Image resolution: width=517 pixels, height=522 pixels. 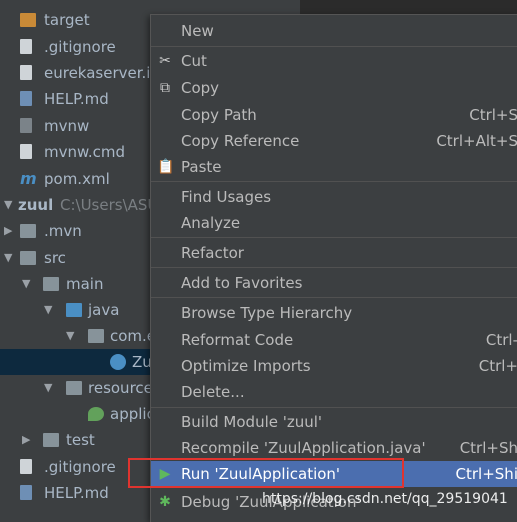 I want to click on text-file-icon, so click(x=26, y=151).